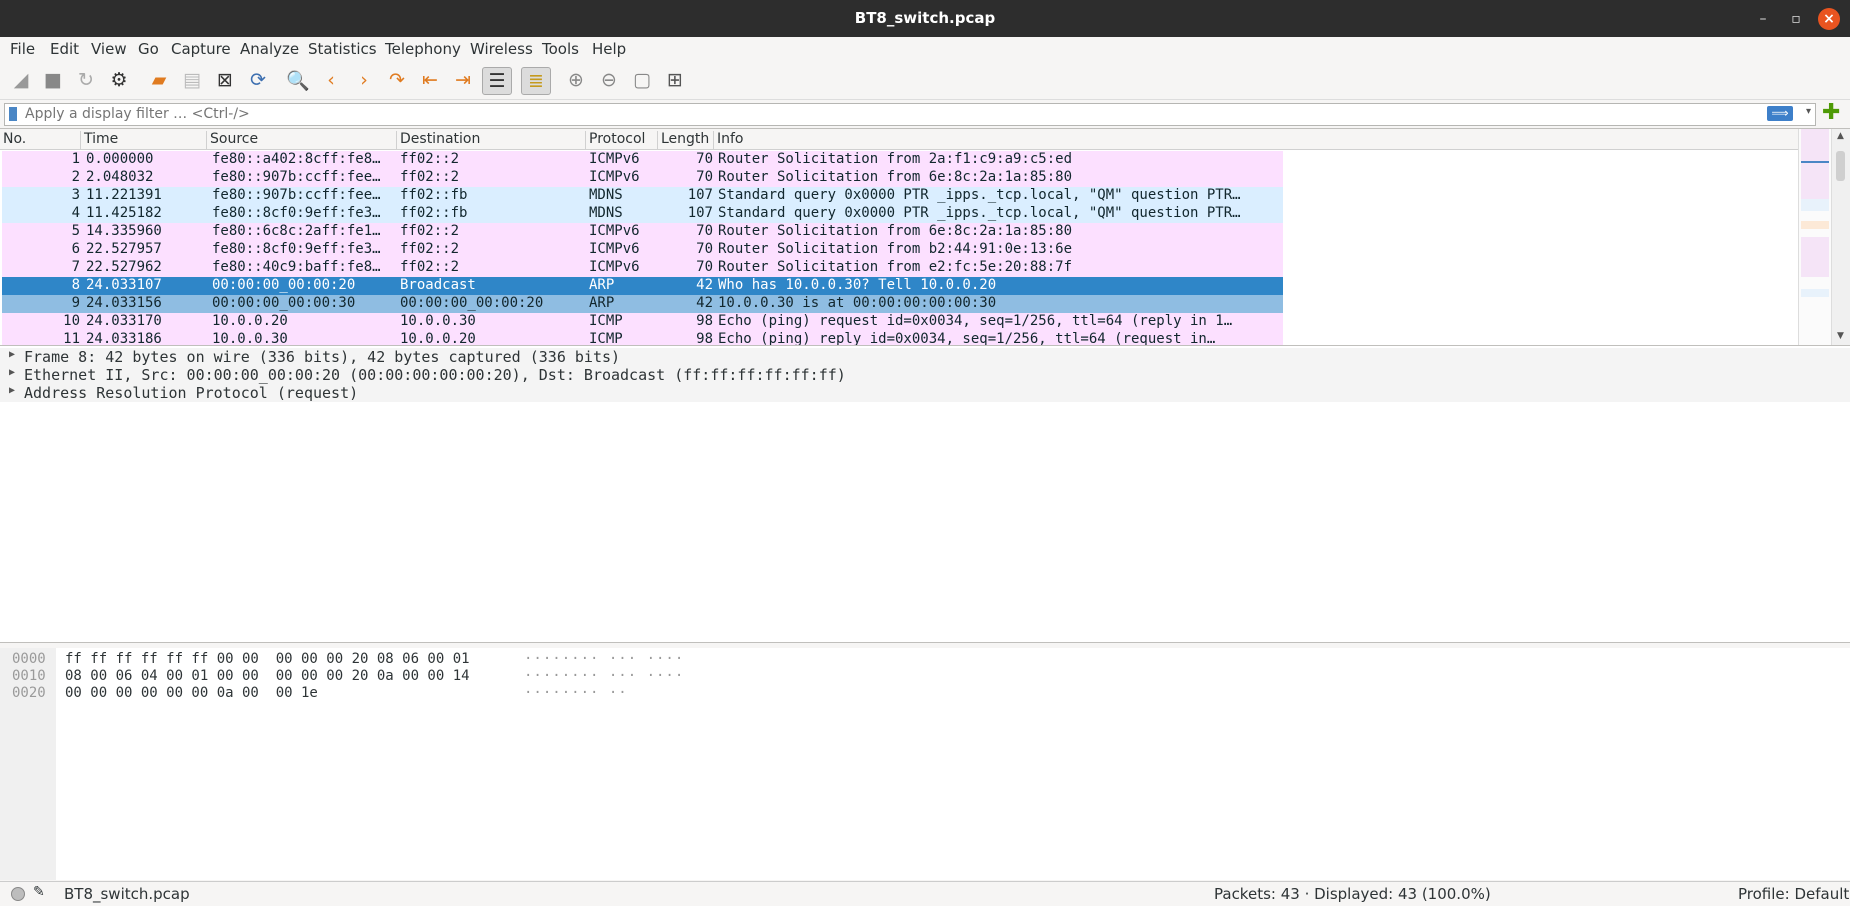 Image resolution: width=1850 pixels, height=906 pixels. What do you see at coordinates (1829, 19) in the screenshot?
I see `close-icon: ×` at bounding box center [1829, 19].